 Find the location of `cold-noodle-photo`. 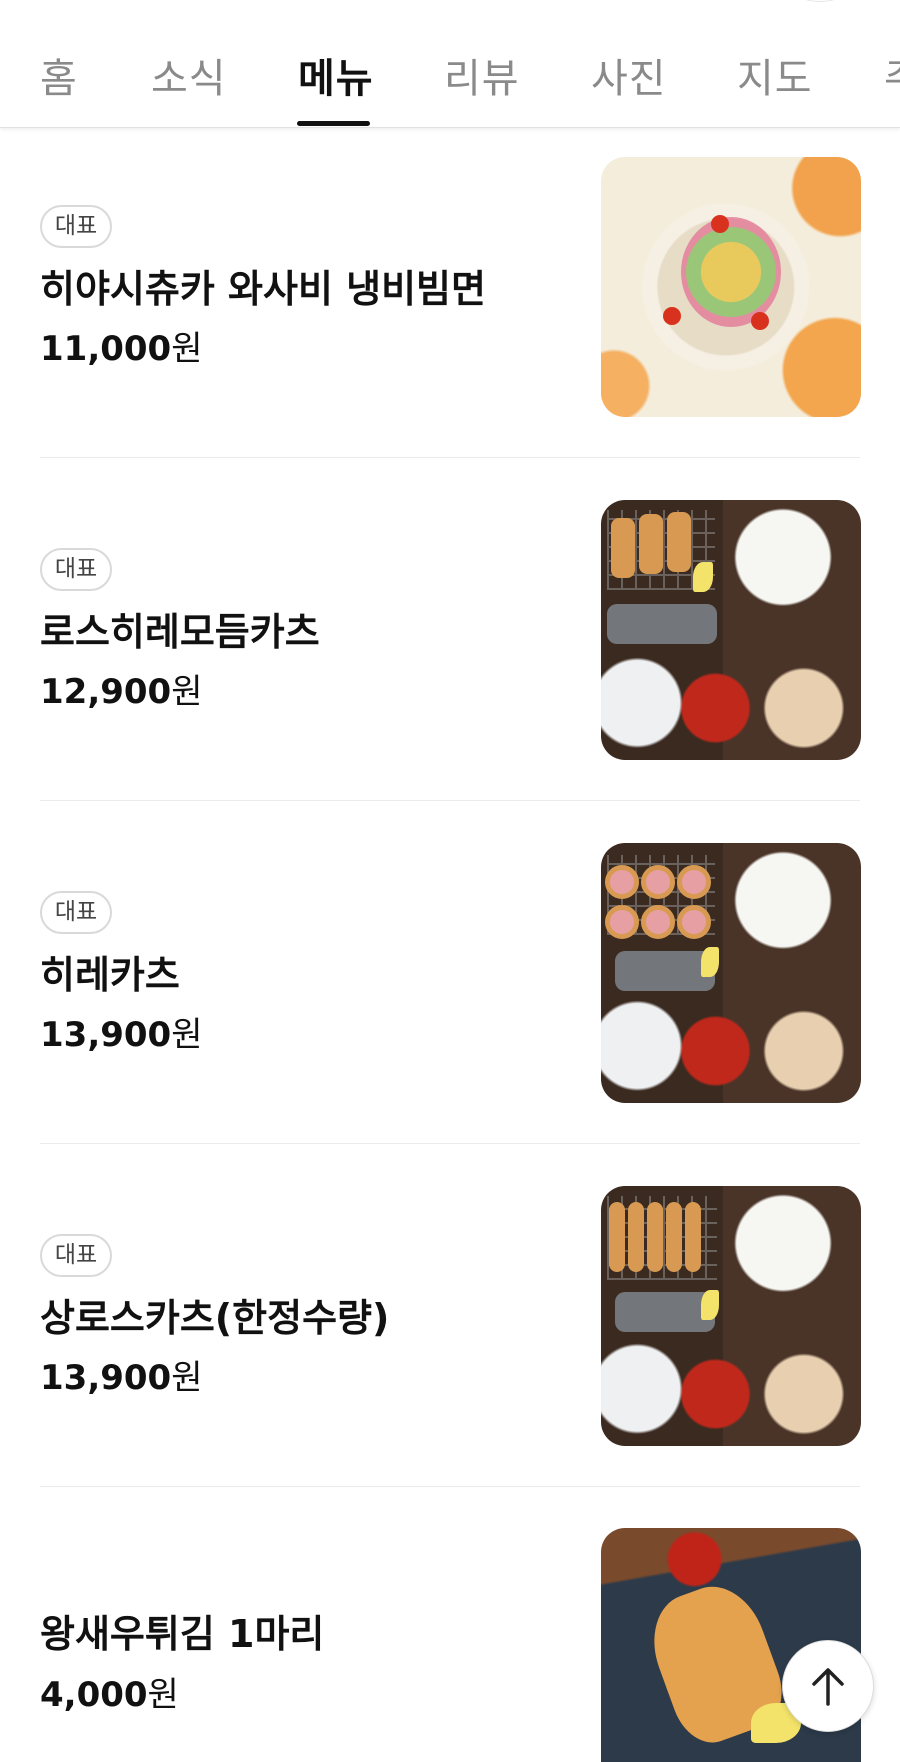

cold-noodle-photo is located at coordinates (731, 287).